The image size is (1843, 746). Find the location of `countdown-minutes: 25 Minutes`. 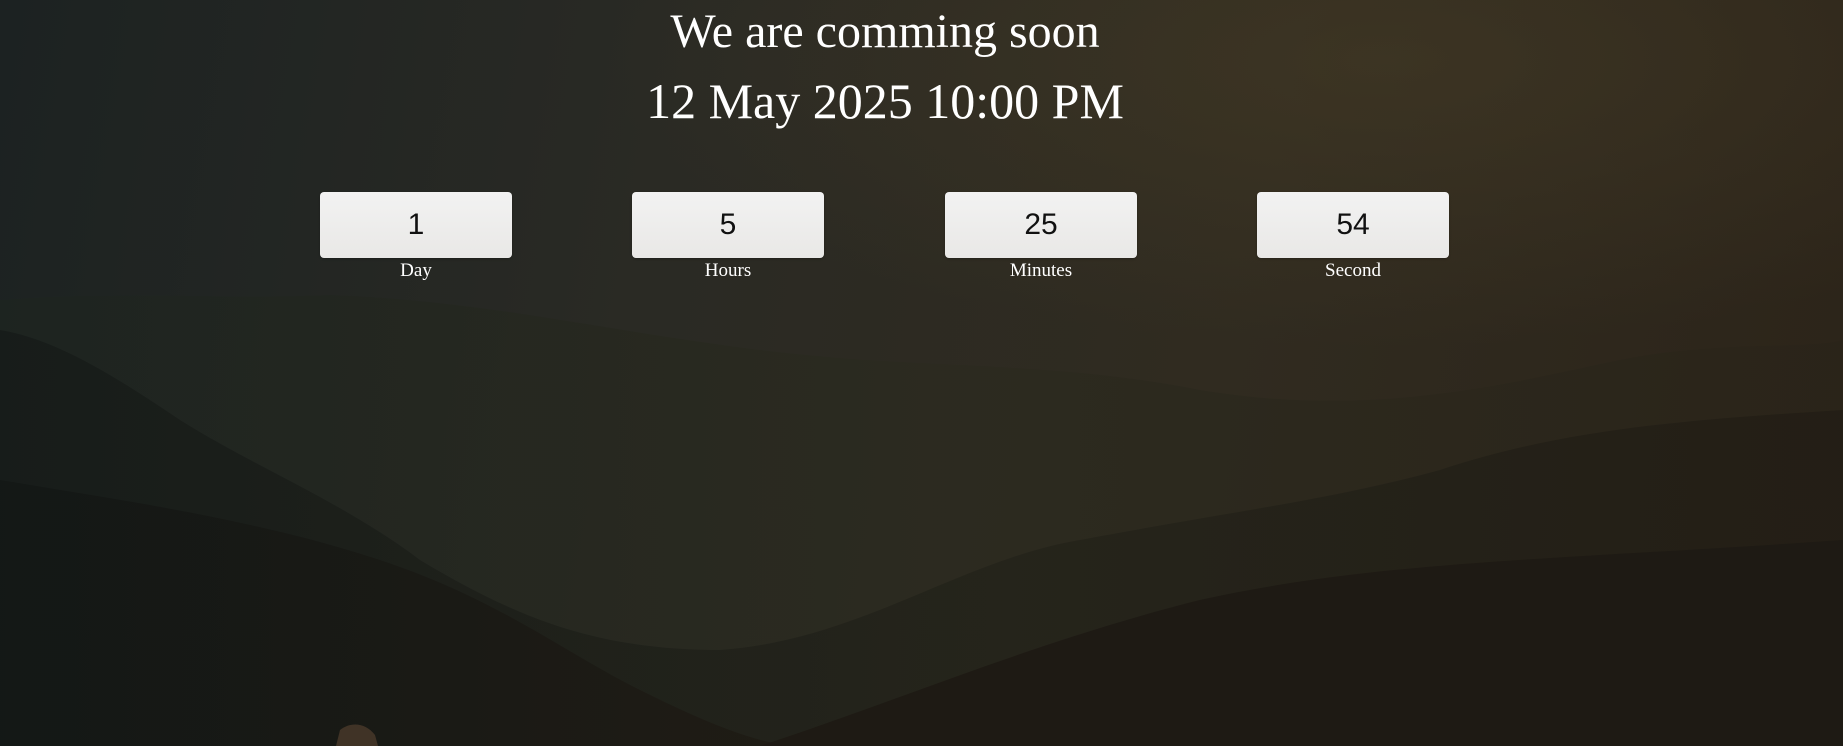

countdown-minutes: 25 Minutes is located at coordinates (1041, 237).